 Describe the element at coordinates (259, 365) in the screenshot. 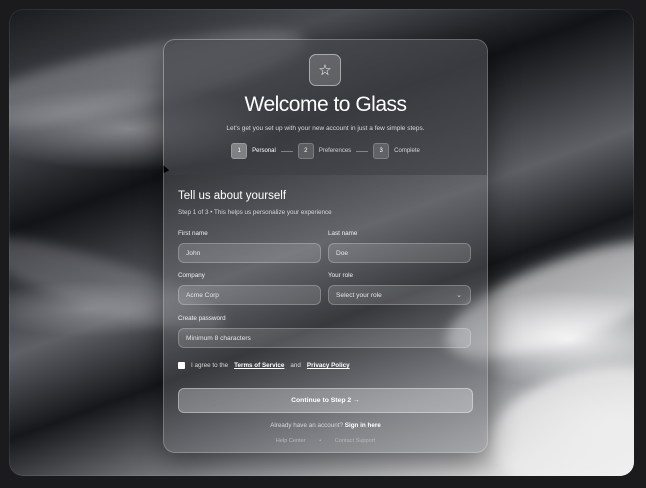

I see `terms-of-service-link: Terms of Service` at that location.